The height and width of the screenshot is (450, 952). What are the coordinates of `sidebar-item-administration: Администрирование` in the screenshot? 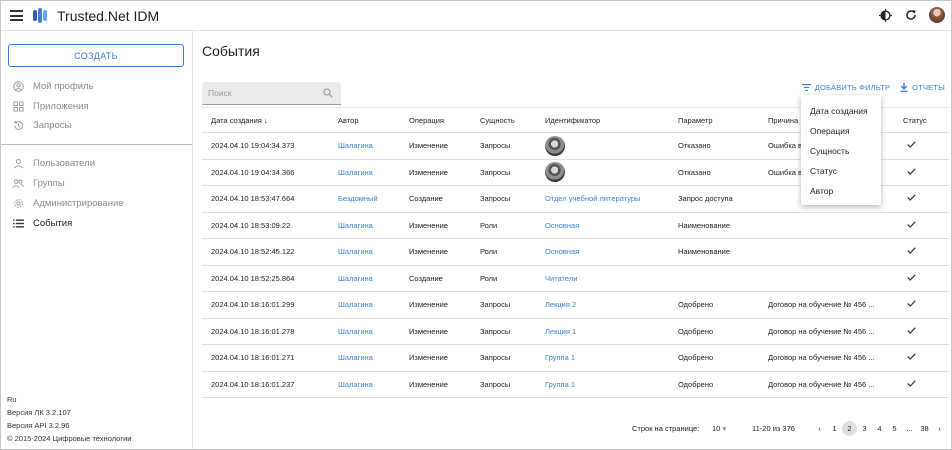 It's located at (68, 203).